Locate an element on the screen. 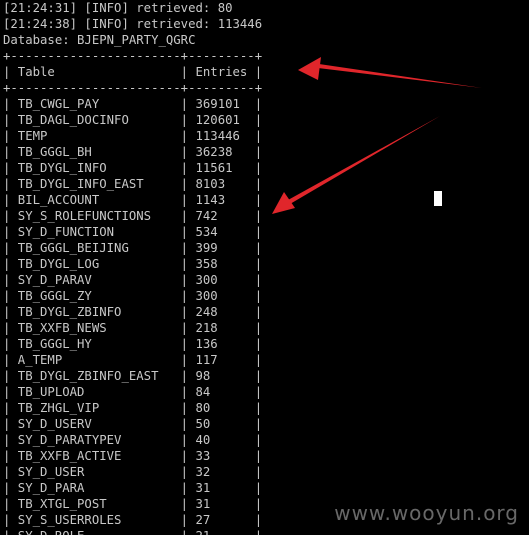 Image resolution: width=529 pixels, height=535 pixels. table-row: | TB_DYGL_ZBINFO | 248 | is located at coordinates (133, 312).